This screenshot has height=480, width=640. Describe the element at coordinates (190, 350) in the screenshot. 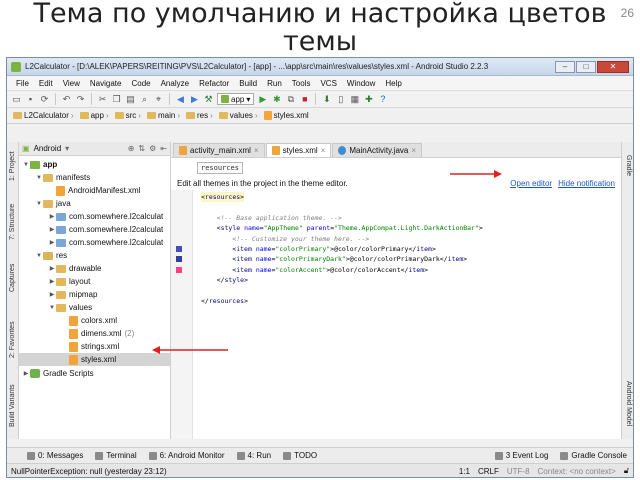

I see `annotation-arrow-styles-xml` at that location.